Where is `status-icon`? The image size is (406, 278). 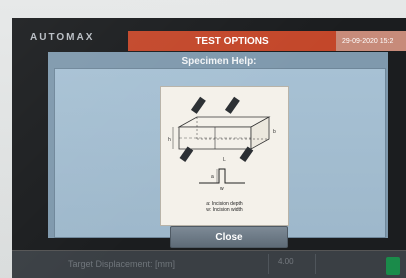
status-icon is located at coordinates (393, 266).